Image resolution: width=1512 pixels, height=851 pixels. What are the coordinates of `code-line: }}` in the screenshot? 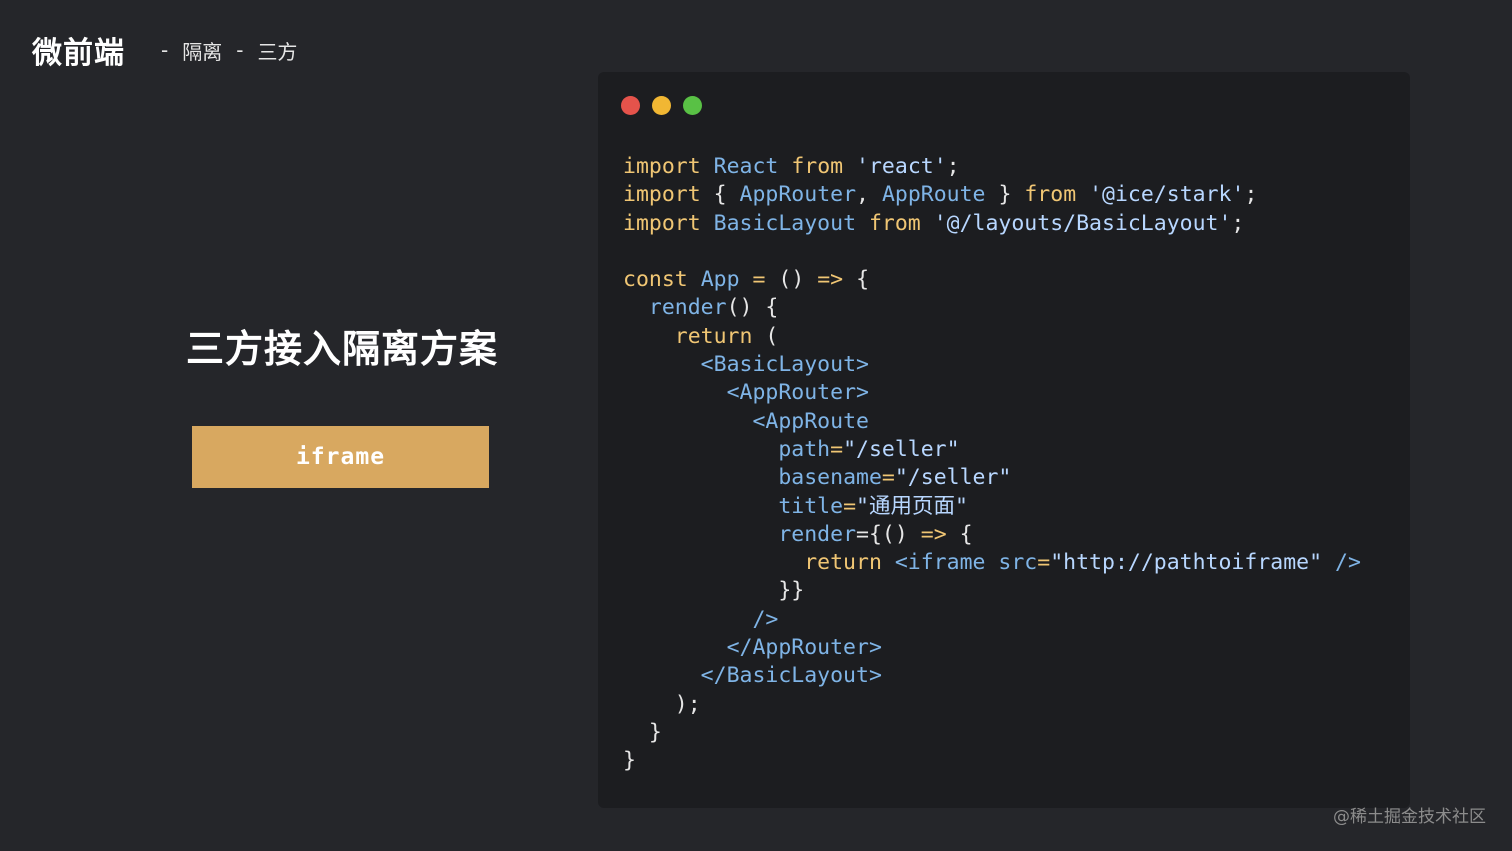 It's located at (791, 591).